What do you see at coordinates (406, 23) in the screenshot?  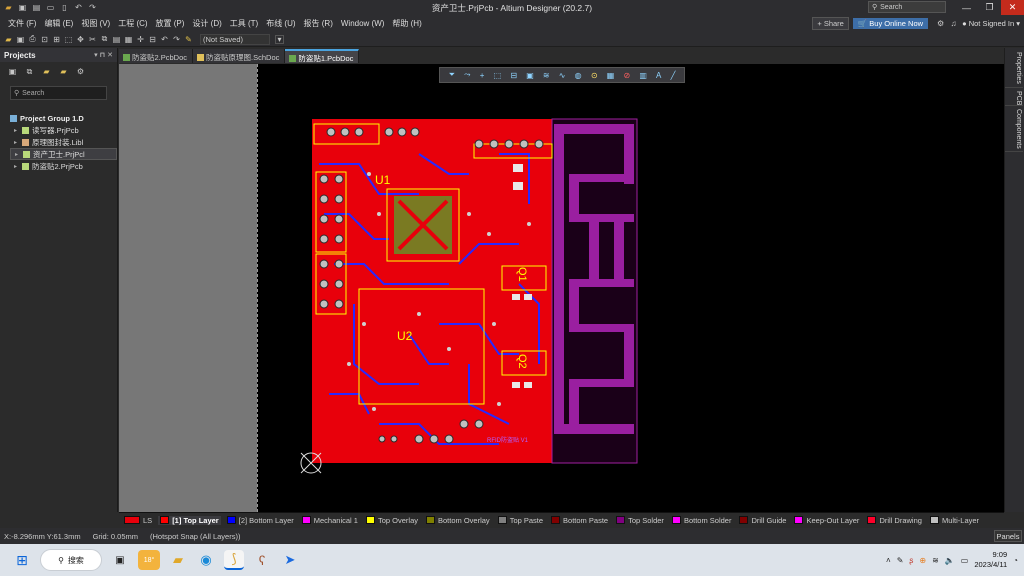 I see `menu-help: 帮助 (H)` at bounding box center [406, 23].